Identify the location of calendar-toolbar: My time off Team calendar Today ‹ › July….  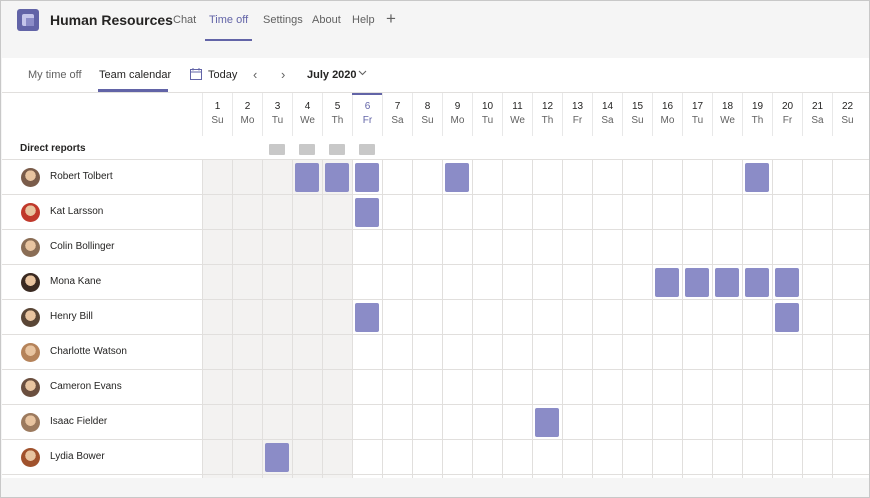
(435, 75).